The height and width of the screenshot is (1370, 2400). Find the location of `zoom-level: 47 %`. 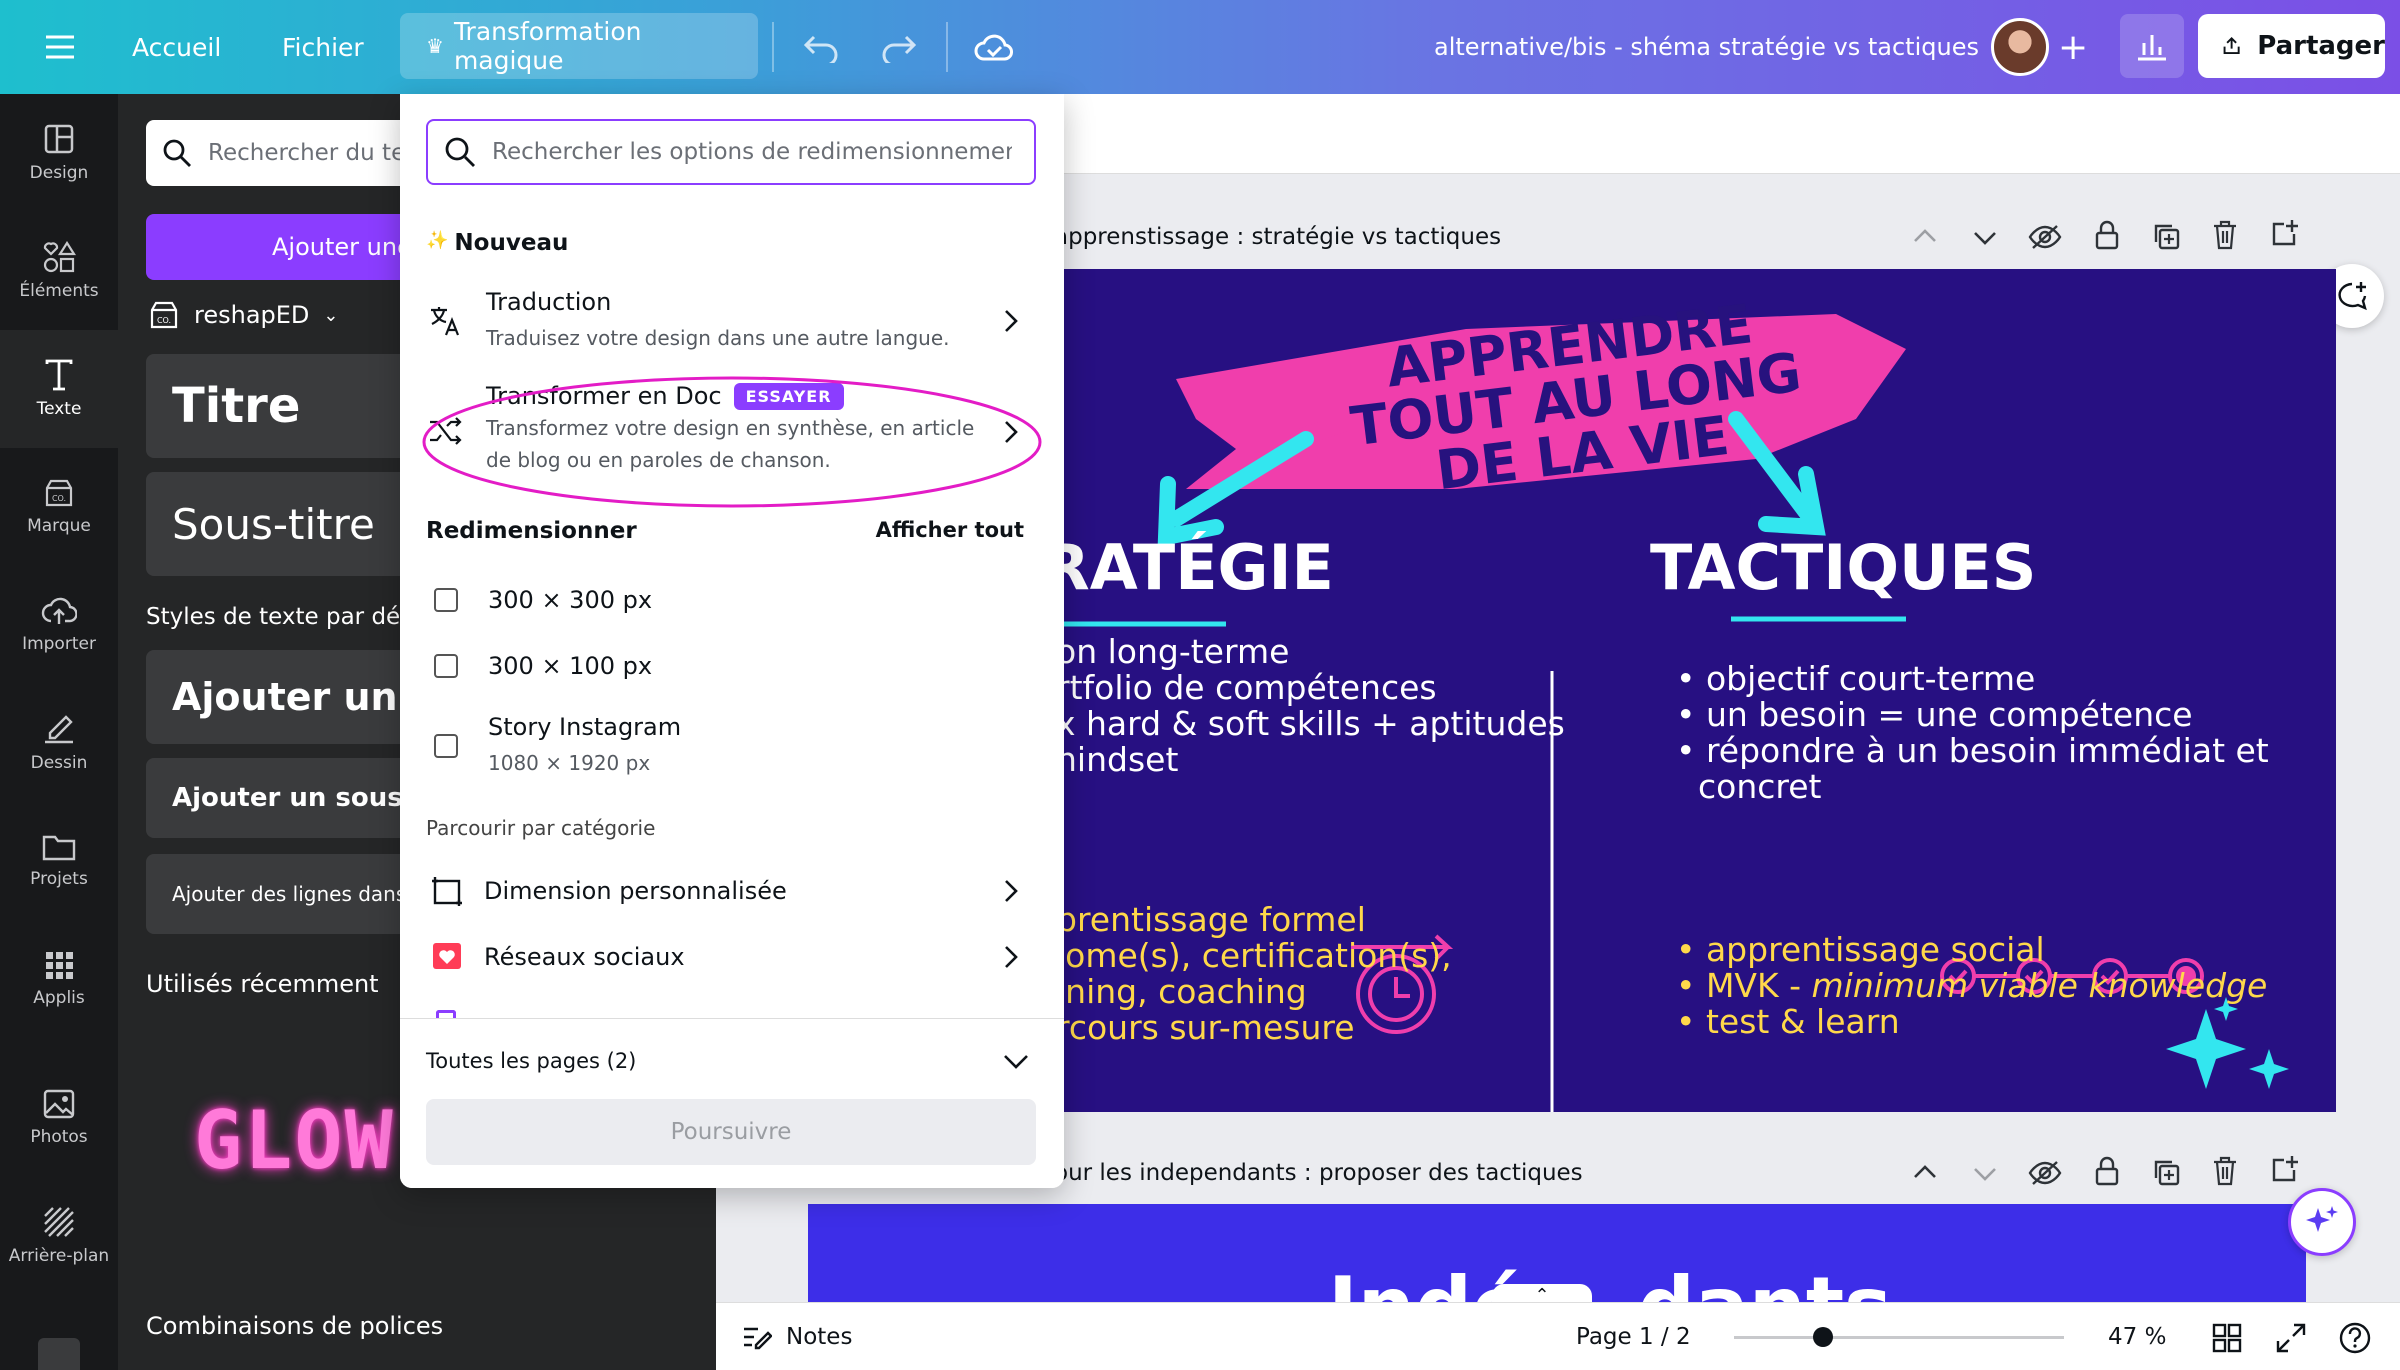

zoom-level: 47 % is located at coordinates (2137, 1337).